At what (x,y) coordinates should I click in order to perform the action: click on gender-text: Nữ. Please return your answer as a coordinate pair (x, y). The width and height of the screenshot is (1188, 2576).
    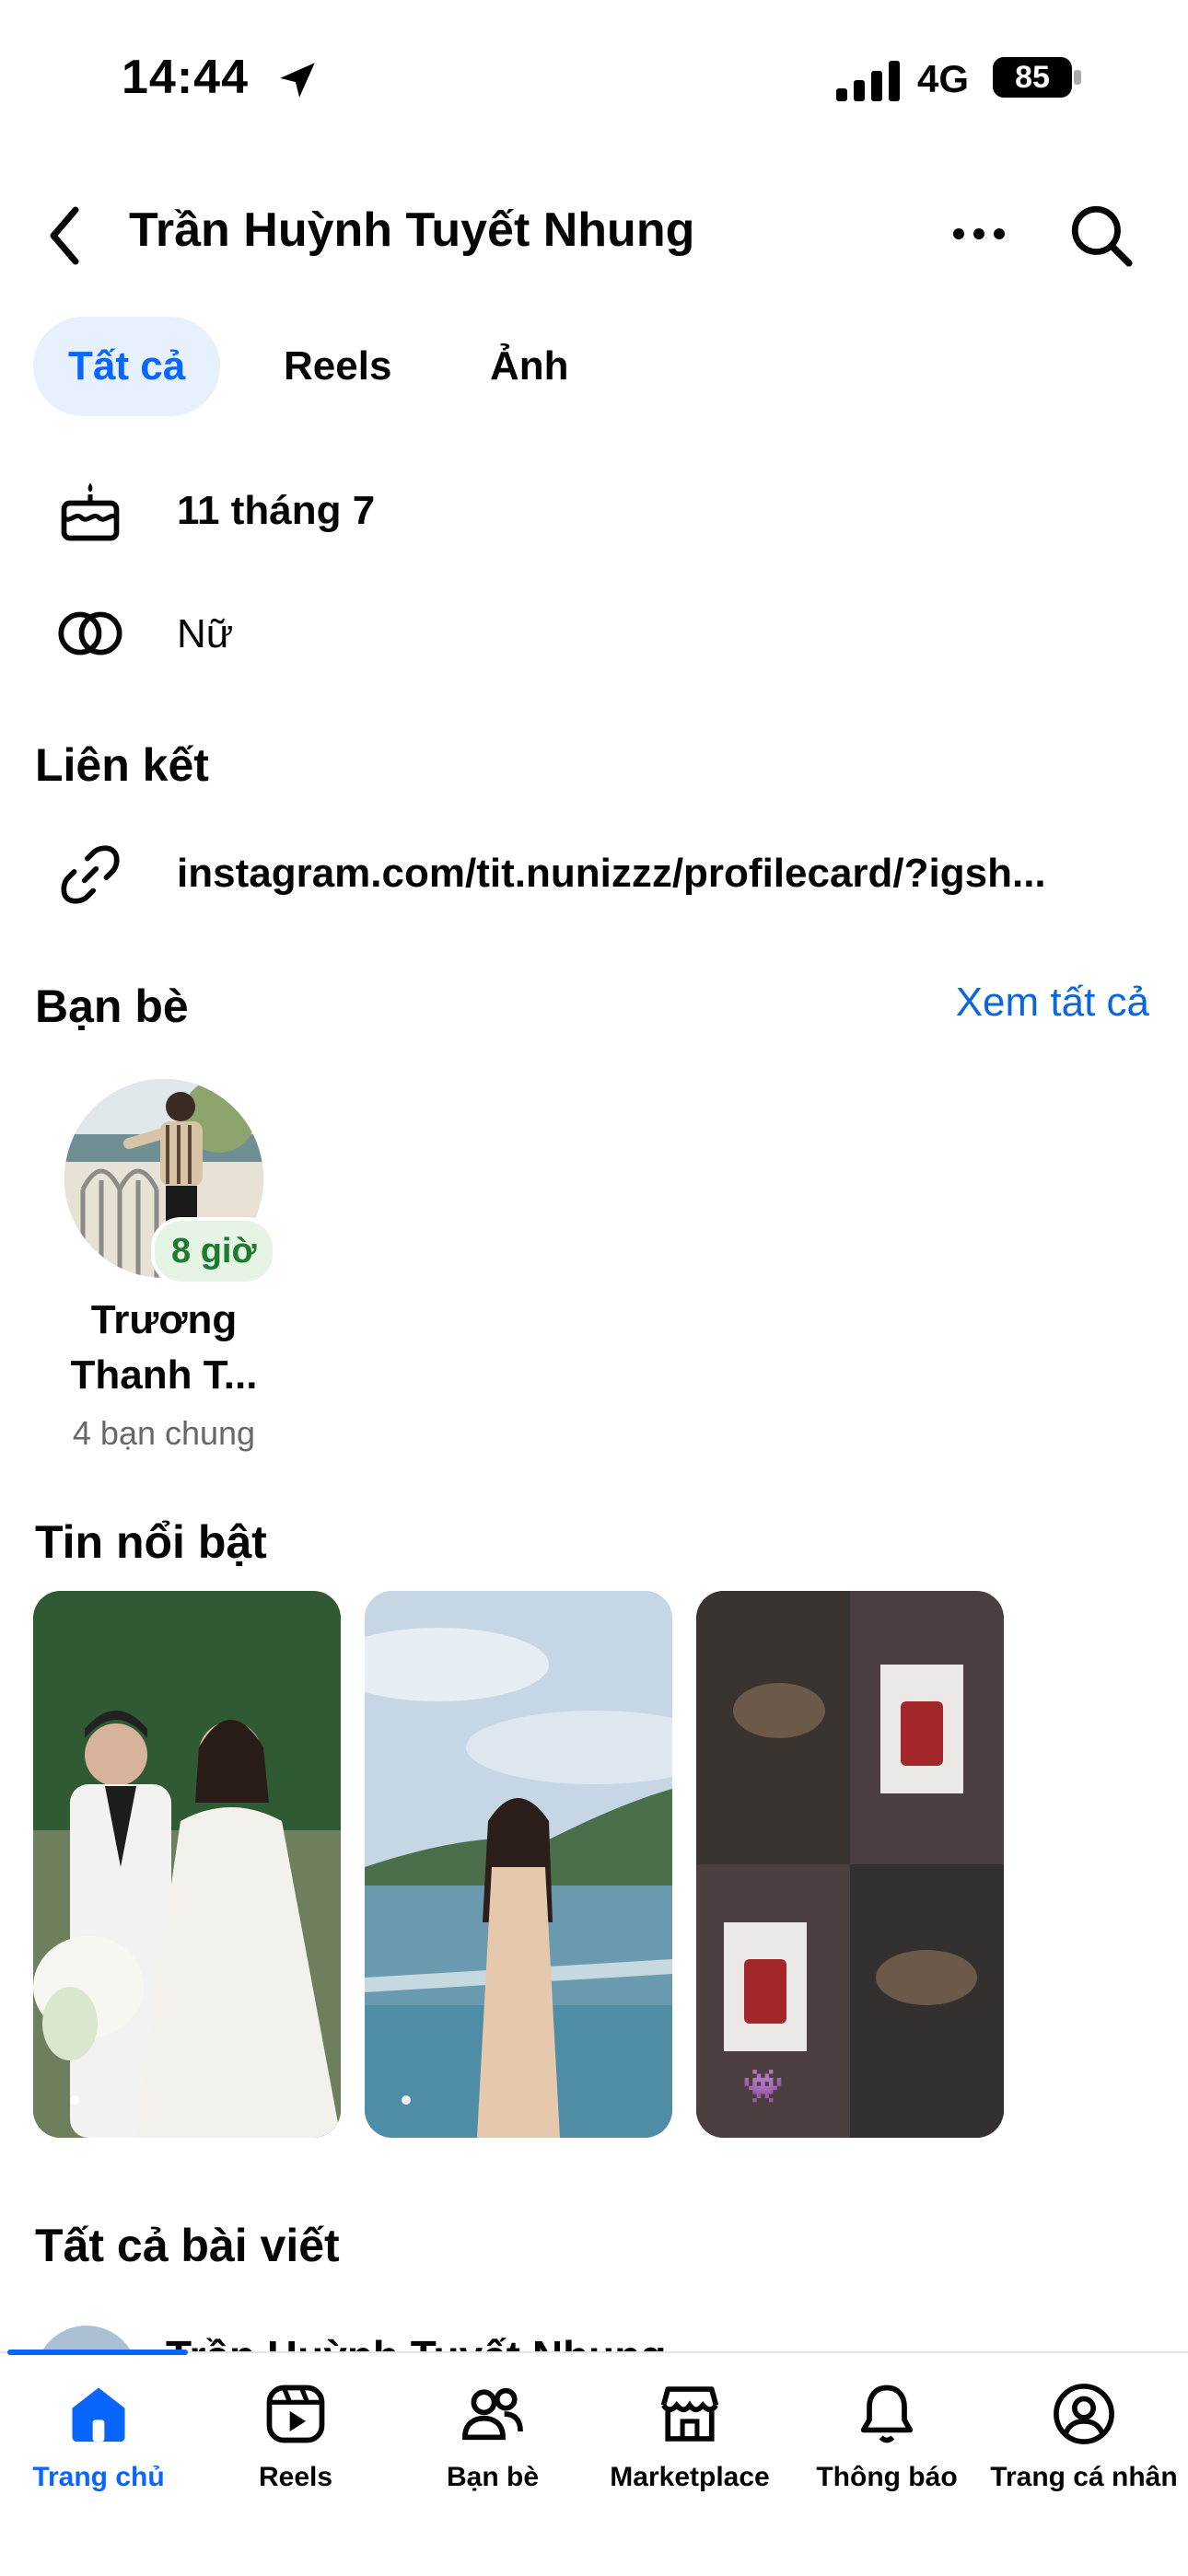
    Looking at the image, I should click on (205, 633).